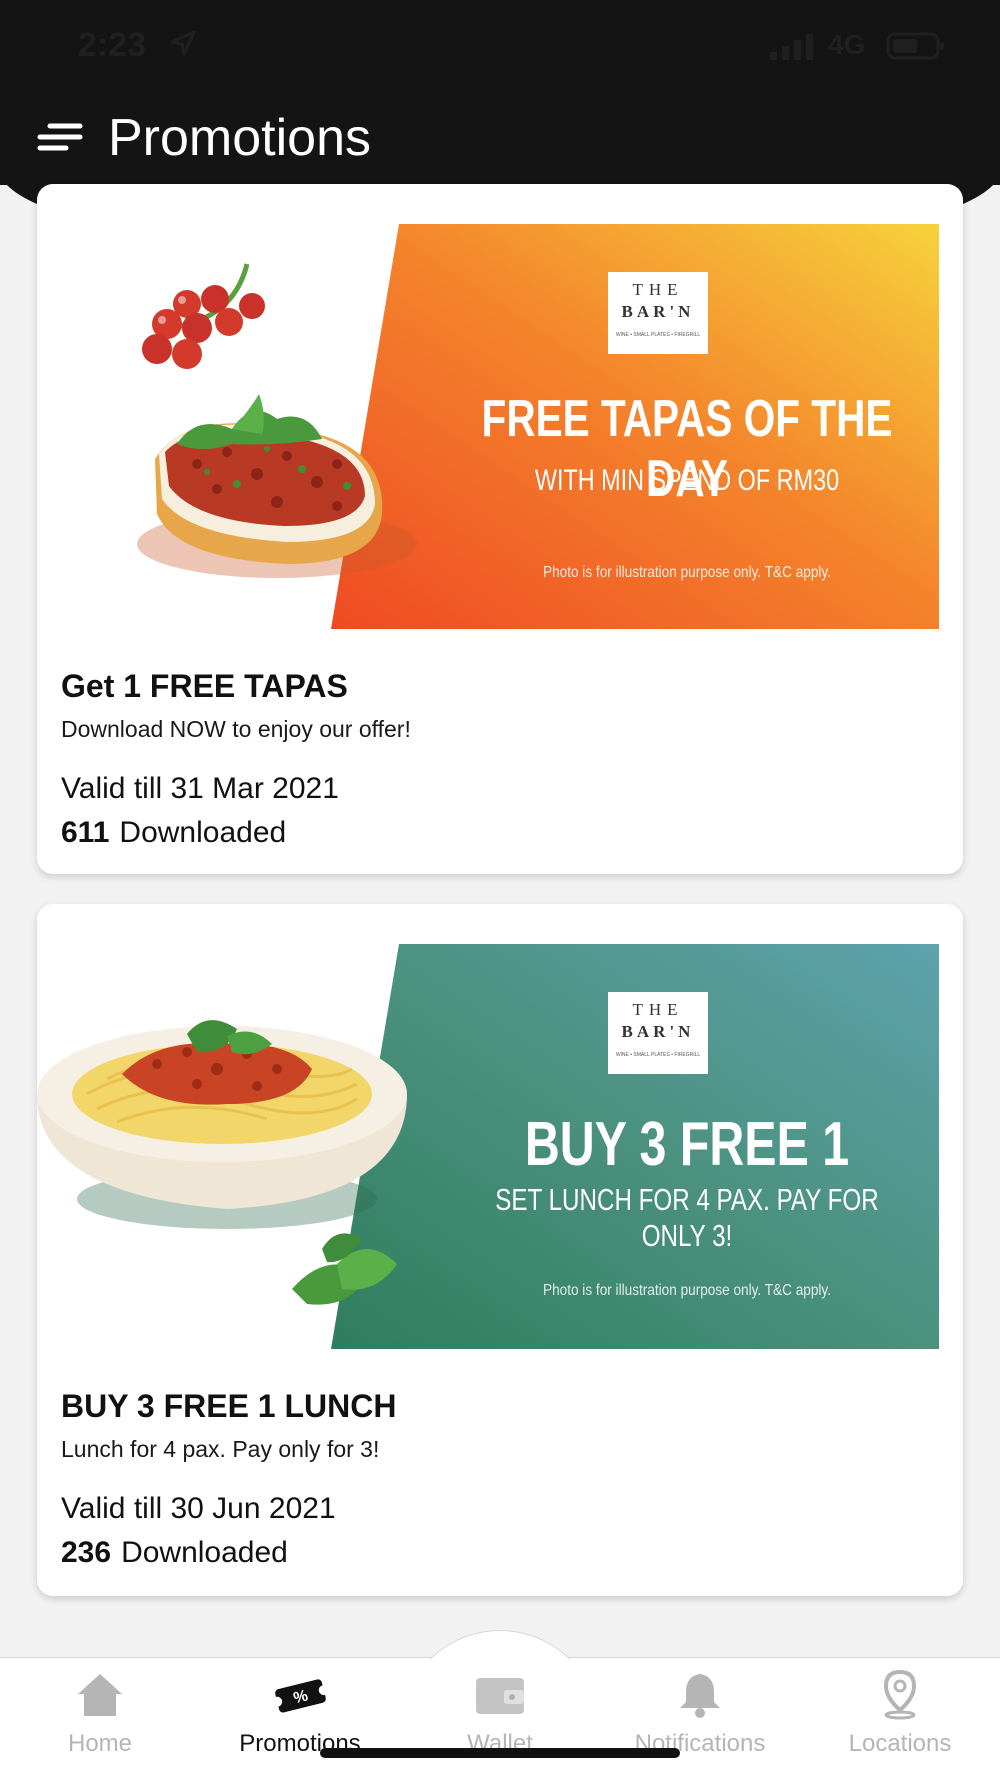 The height and width of the screenshot is (1778, 1000). What do you see at coordinates (236, 729) in the screenshot?
I see `promotion-description: Download NOW to enjoy our offer!` at bounding box center [236, 729].